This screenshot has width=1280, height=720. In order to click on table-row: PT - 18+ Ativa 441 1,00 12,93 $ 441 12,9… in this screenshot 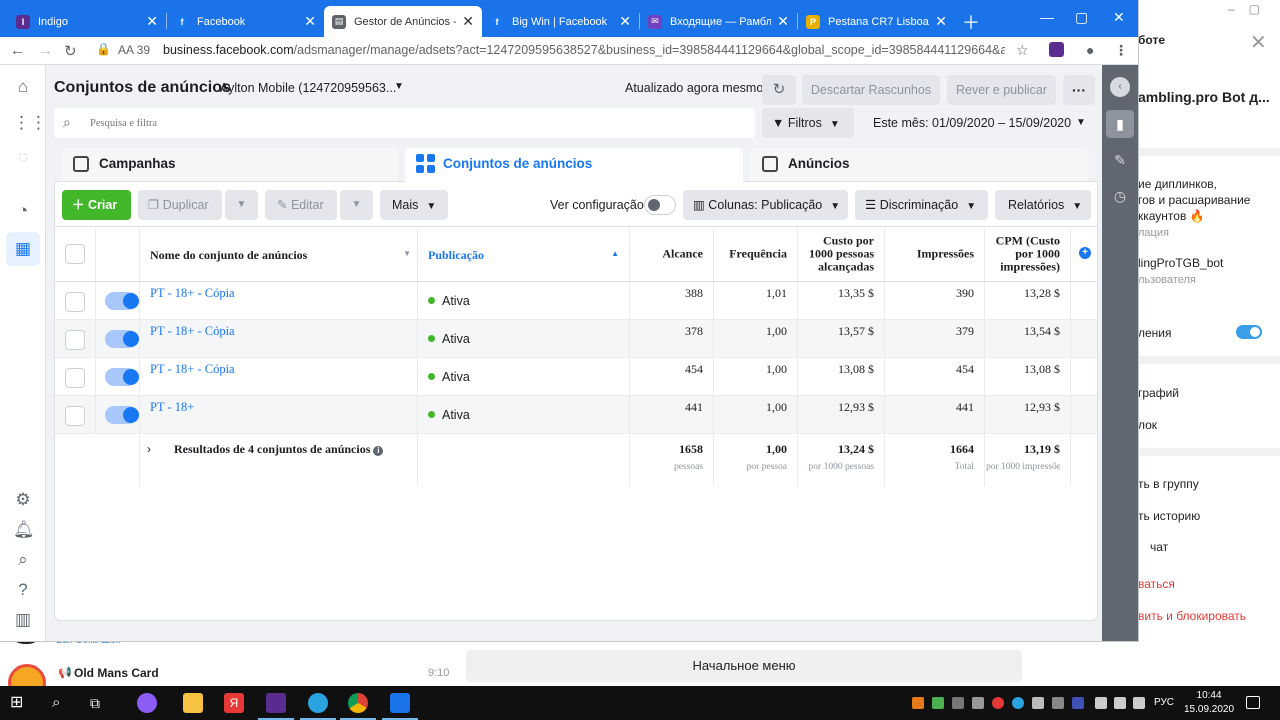, I will do `click(576, 415)`.